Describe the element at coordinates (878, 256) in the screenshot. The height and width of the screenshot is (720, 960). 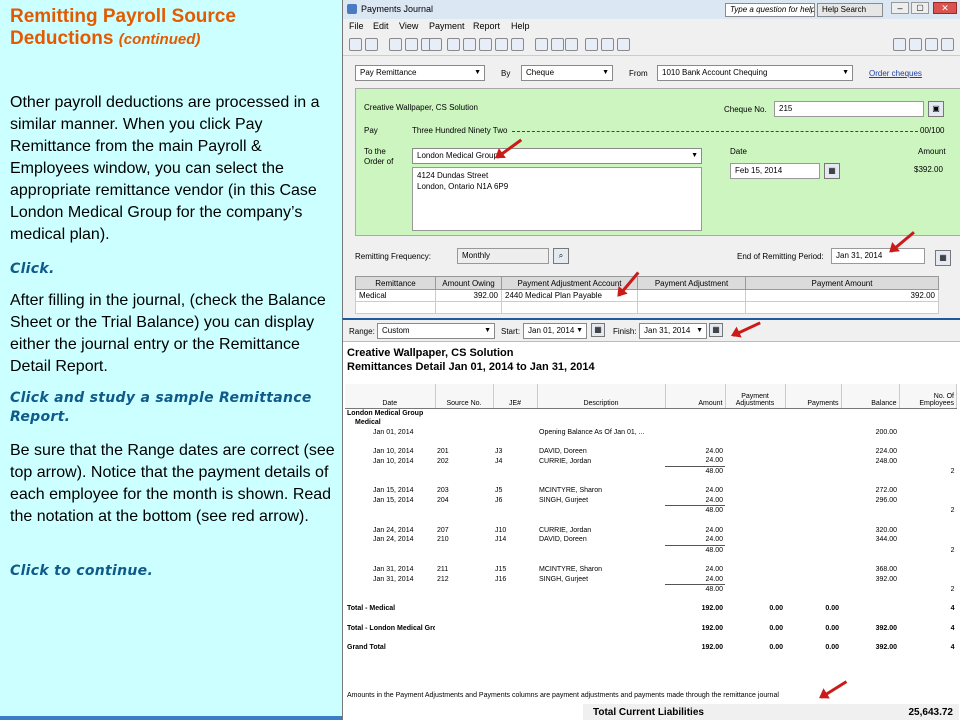
I see `end-period-input: Jan 31, 2014` at that location.